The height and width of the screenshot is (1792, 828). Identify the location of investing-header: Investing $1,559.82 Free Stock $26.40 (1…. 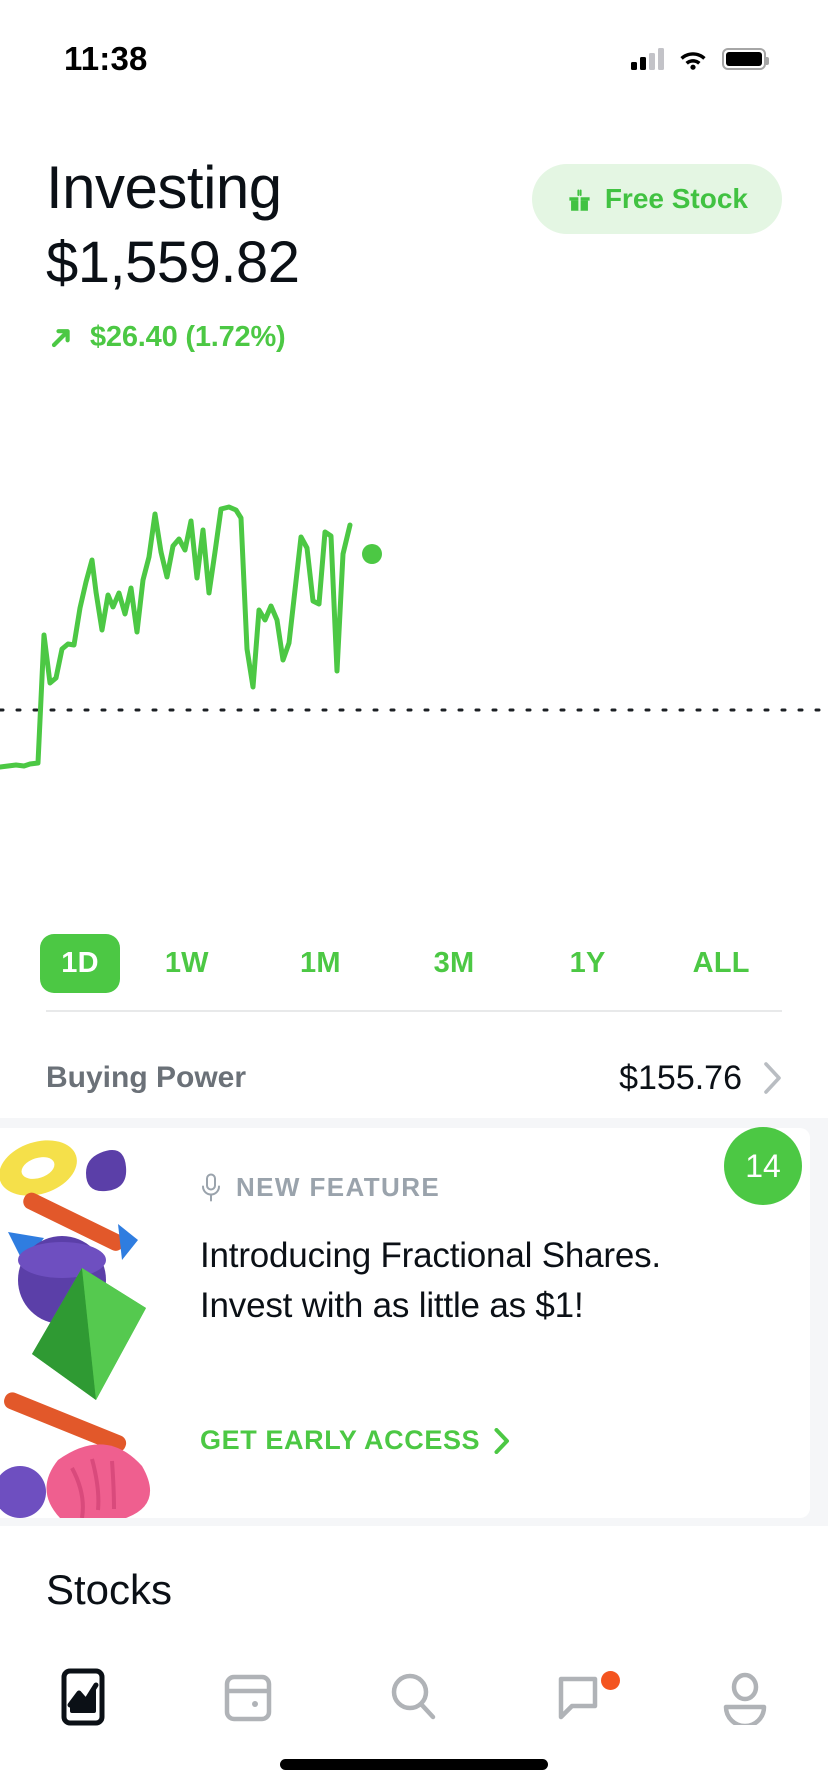
(414, 255).